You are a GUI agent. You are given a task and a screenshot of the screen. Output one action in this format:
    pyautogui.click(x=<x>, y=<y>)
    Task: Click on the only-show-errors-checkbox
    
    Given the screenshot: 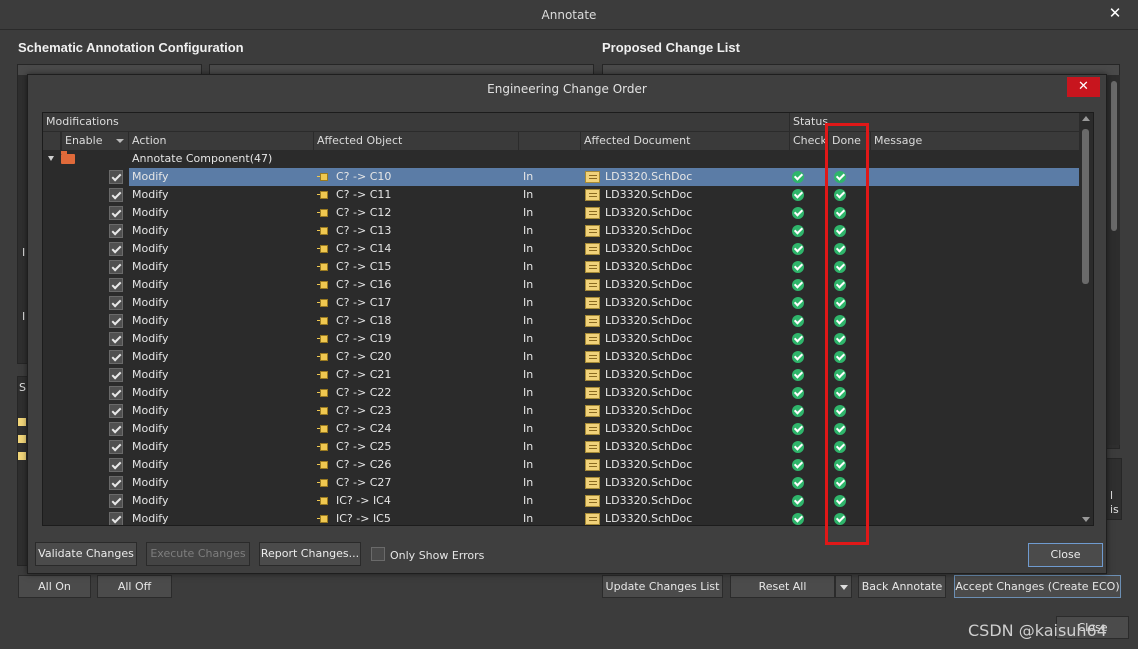 What is the action you would take?
    pyautogui.click(x=378, y=554)
    